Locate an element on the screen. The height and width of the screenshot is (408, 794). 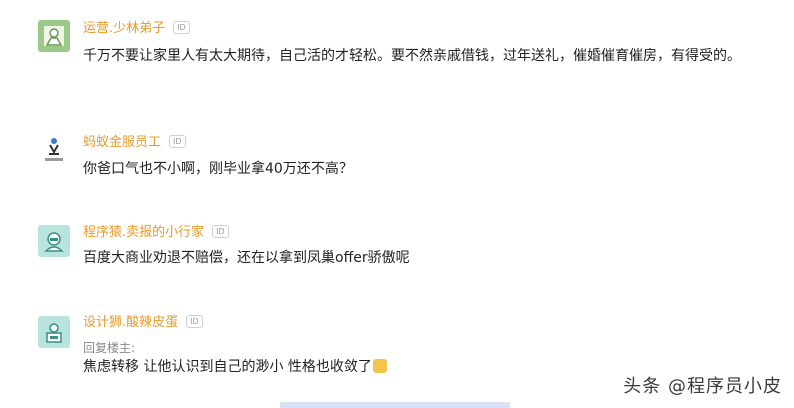
author-name: 蚂蚁金服员工 is located at coordinates (122, 142).